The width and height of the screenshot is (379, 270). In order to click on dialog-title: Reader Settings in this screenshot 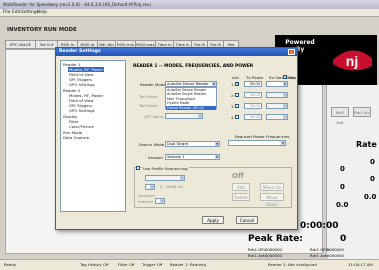, I will do `click(80, 51)`.